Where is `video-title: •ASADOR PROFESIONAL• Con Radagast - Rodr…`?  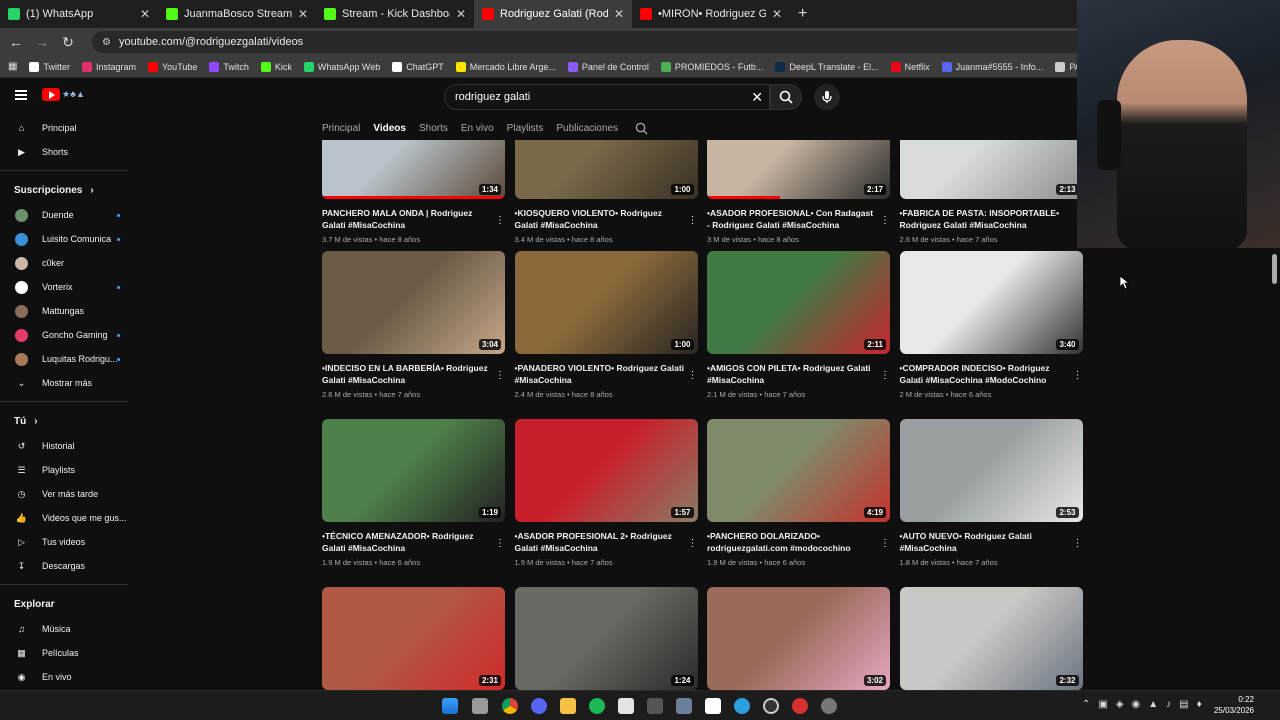 video-title: •ASADOR PROFESIONAL• Con Radagast - Rodr… is located at coordinates (792, 219).